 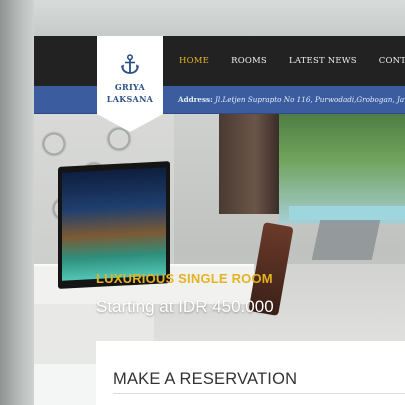 What do you see at coordinates (130, 99) in the screenshot?
I see `brand-name-line-2: LAKSANA` at bounding box center [130, 99].